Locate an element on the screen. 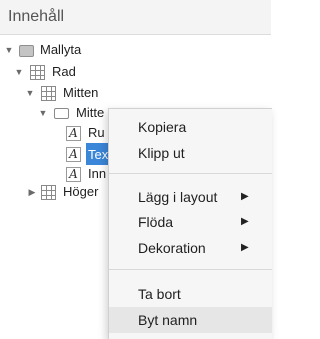 This screenshot has height=339, width=320. menu-item-label: Lägg i layout is located at coordinates (178, 197).